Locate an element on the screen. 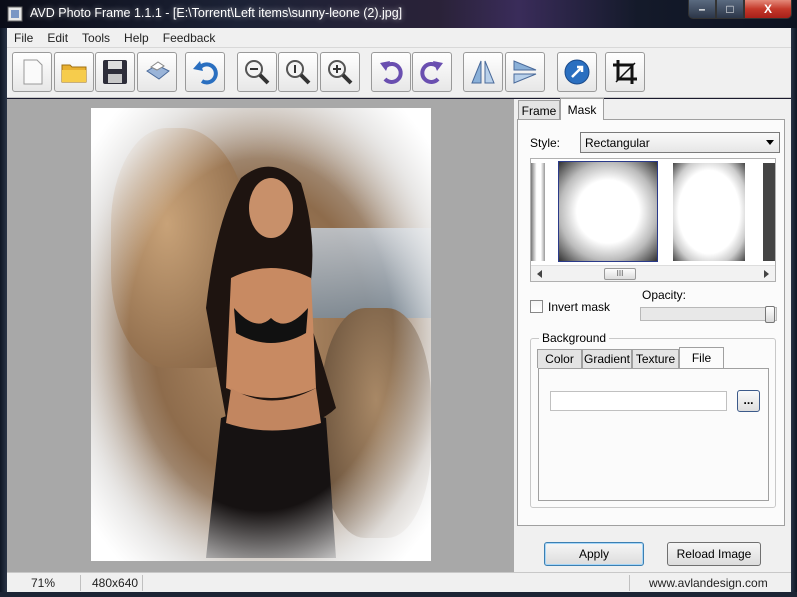 This screenshot has height=597, width=797. print-button is located at coordinates (157, 72).